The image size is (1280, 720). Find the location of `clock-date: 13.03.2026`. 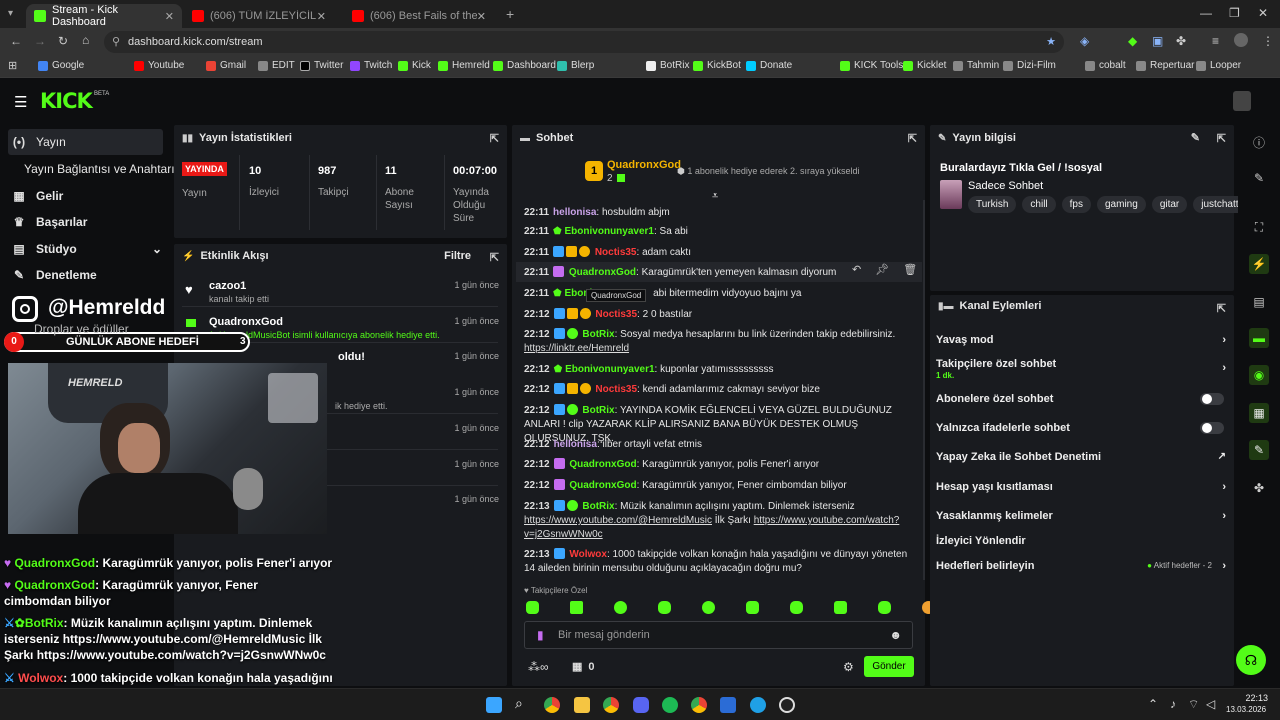

clock-date: 13.03.2026 is located at coordinates (1246, 709).